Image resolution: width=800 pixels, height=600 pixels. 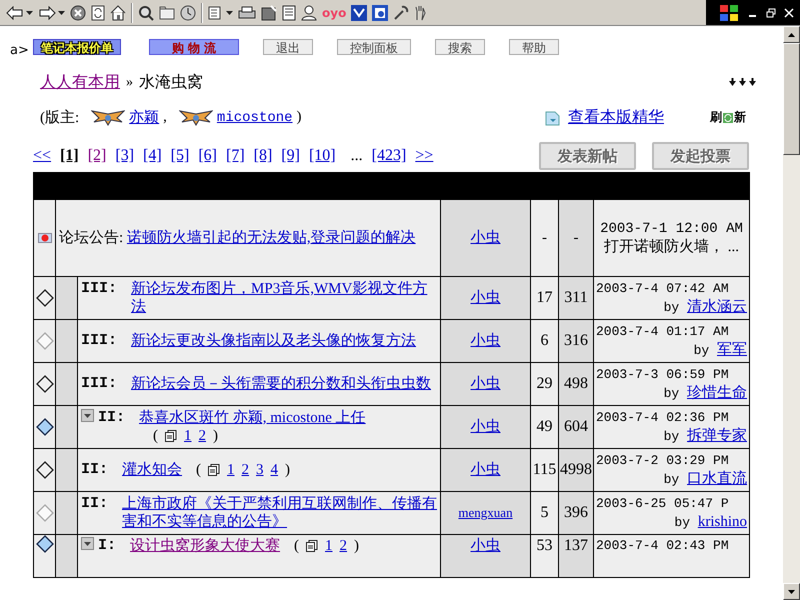 I want to click on page-link: [9], so click(x=290, y=156).